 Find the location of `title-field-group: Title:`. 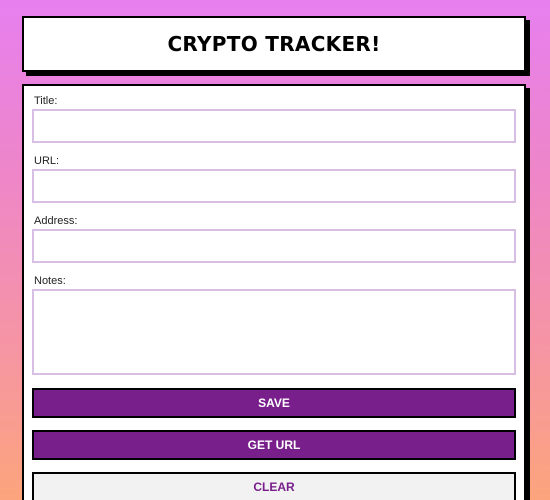

title-field-group: Title: is located at coordinates (274, 119).